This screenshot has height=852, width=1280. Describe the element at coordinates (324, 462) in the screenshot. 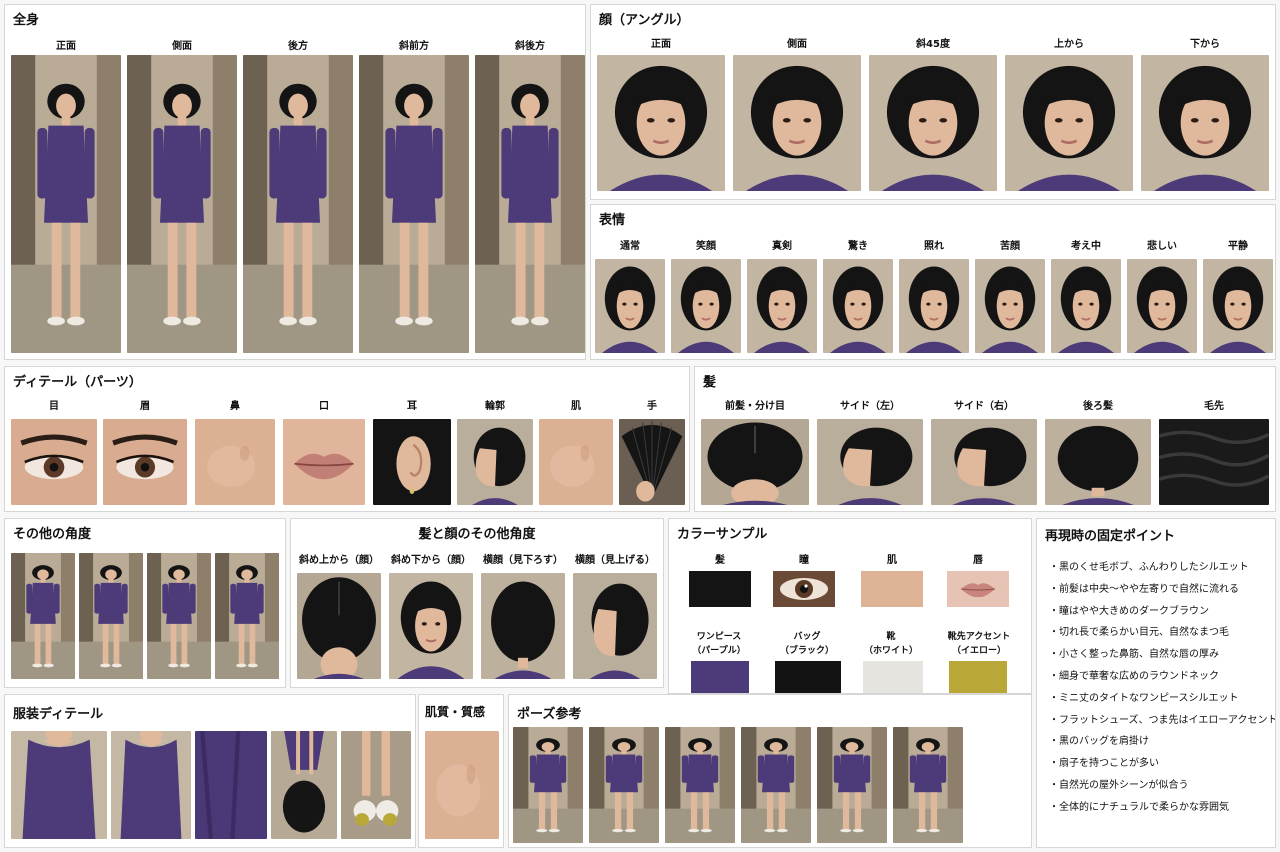

I see `mouth-photo` at that location.